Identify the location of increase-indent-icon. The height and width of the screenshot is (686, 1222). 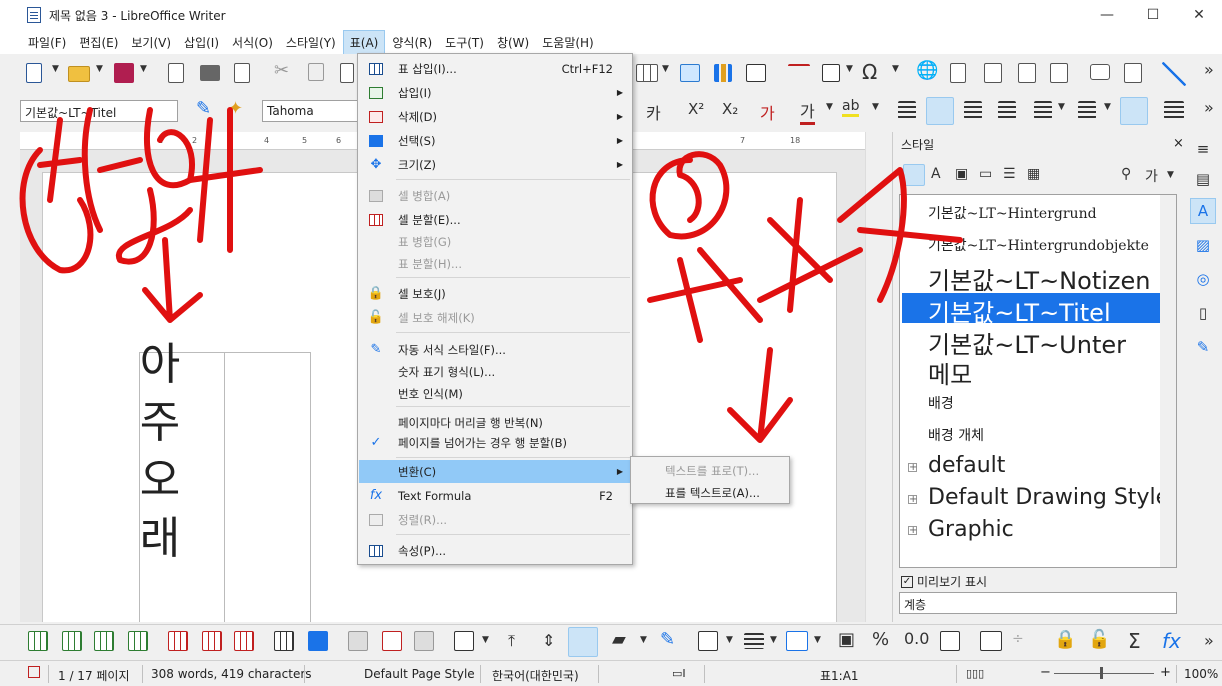
(1174, 110).